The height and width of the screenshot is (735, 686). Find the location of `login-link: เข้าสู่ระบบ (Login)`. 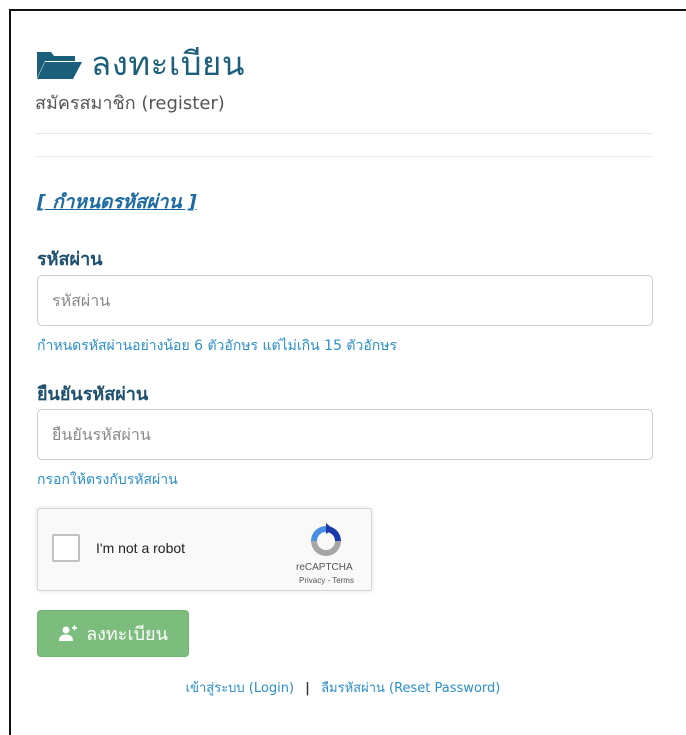

login-link: เข้าสู่ระบบ (Login) is located at coordinates (240, 688).